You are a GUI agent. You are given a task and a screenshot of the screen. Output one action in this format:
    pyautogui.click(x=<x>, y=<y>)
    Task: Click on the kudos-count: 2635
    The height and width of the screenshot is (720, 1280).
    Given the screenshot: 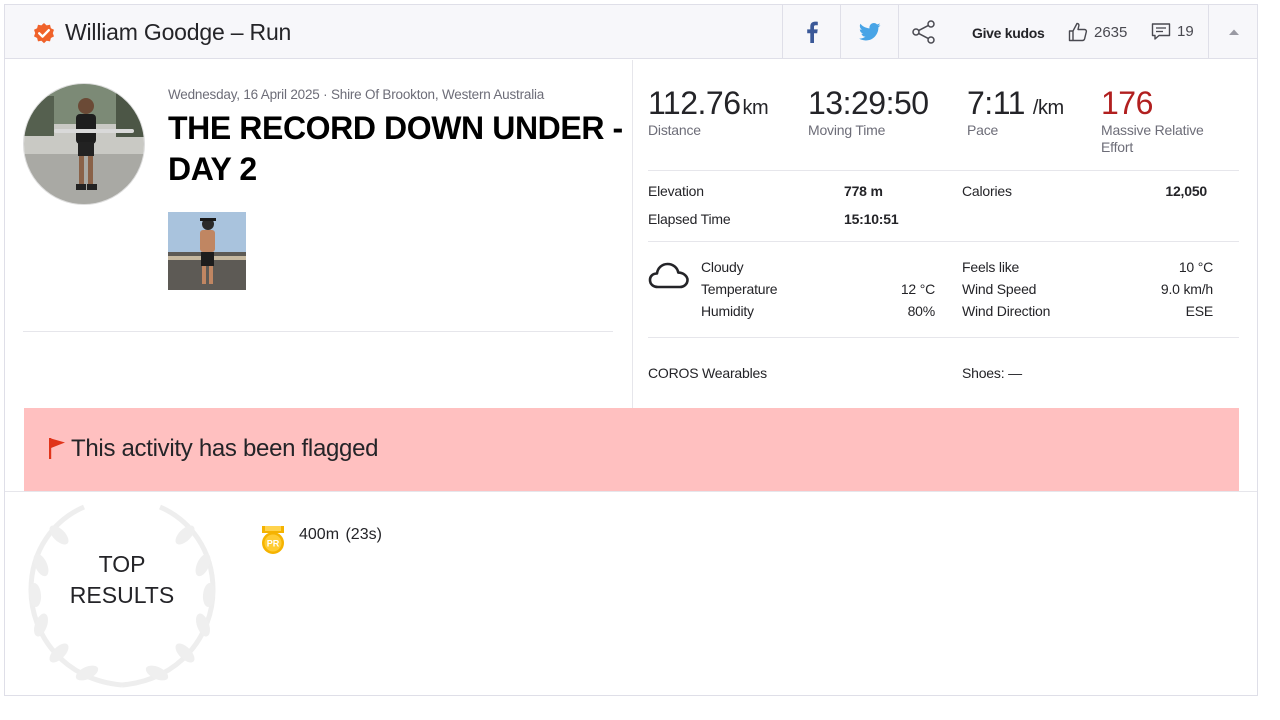 What is the action you would take?
    pyautogui.click(x=1111, y=32)
    